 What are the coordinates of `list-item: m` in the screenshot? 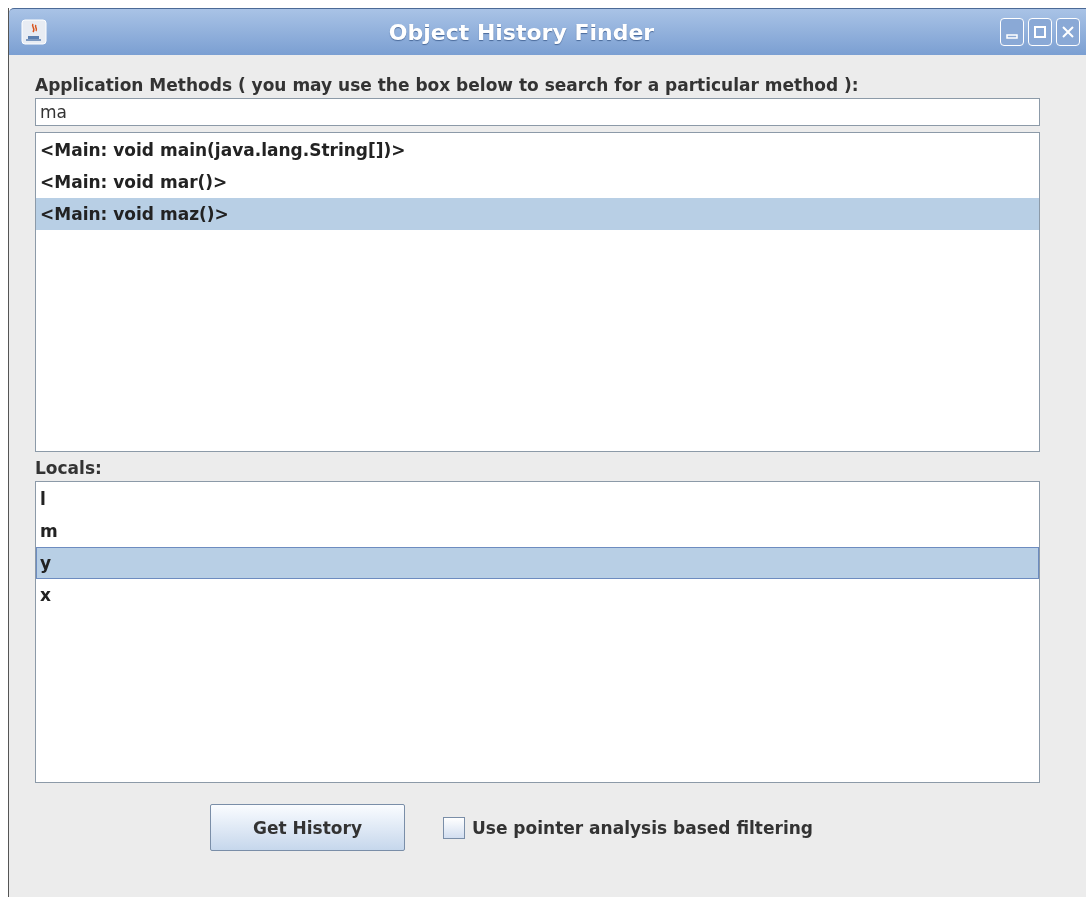 It's located at (537, 531).